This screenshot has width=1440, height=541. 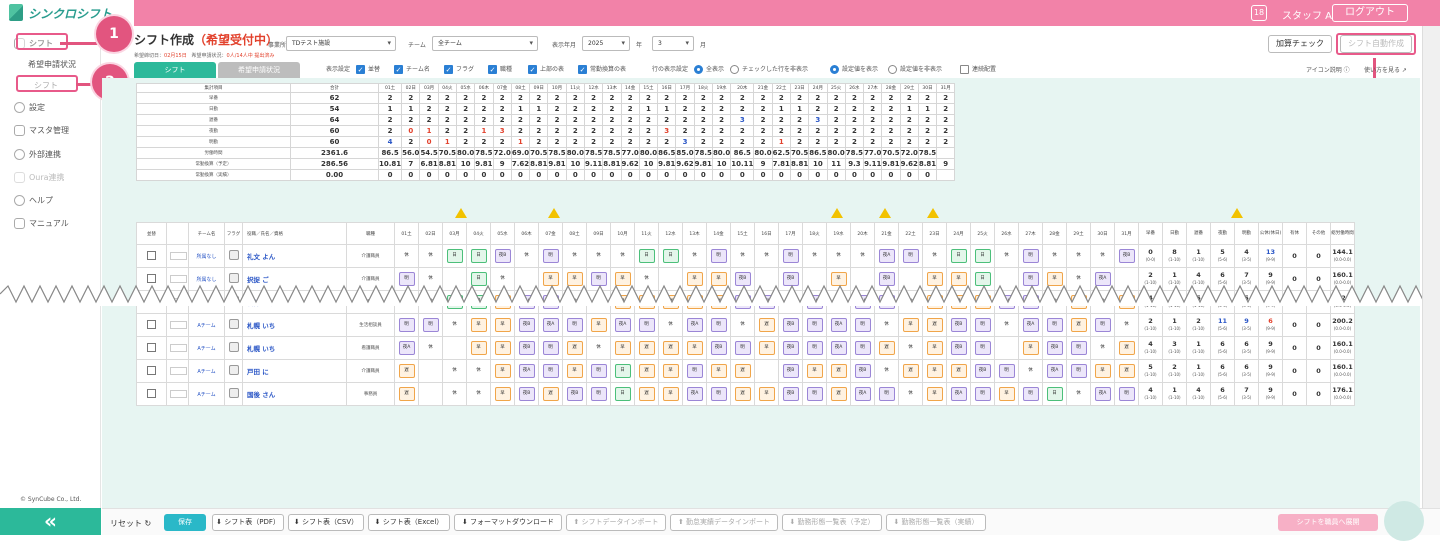 What do you see at coordinates (294, 371) in the screenshot?
I see `staff-name: 戸田 に` at bounding box center [294, 371].